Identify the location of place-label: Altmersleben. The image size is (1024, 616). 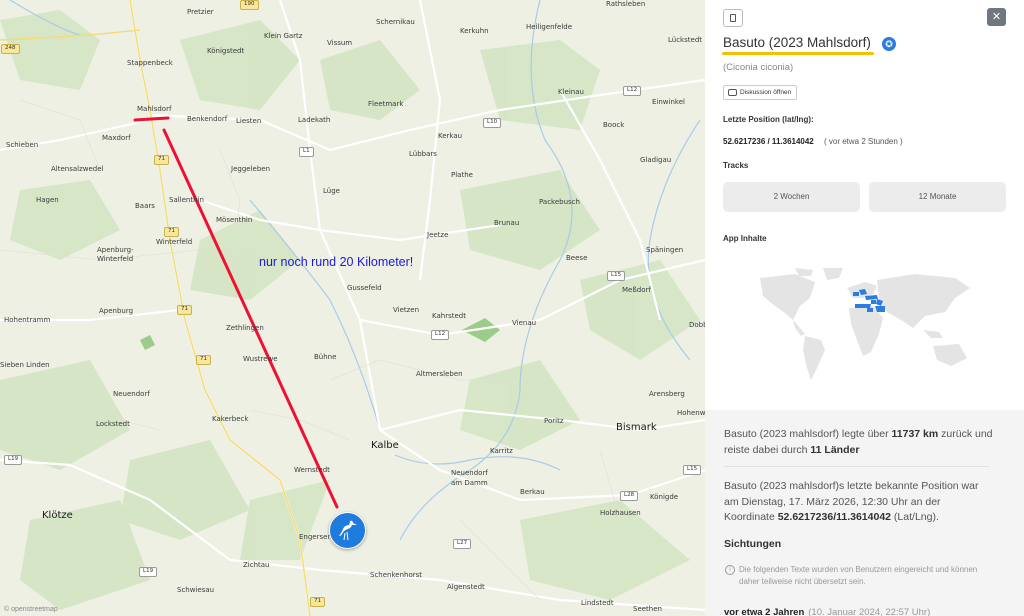
(439, 374).